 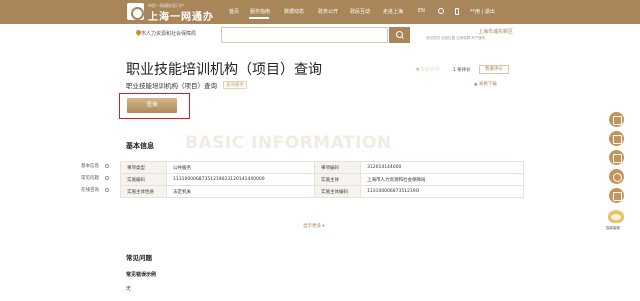 I want to click on basic-info-title: 基本信息, so click(x=140, y=146).